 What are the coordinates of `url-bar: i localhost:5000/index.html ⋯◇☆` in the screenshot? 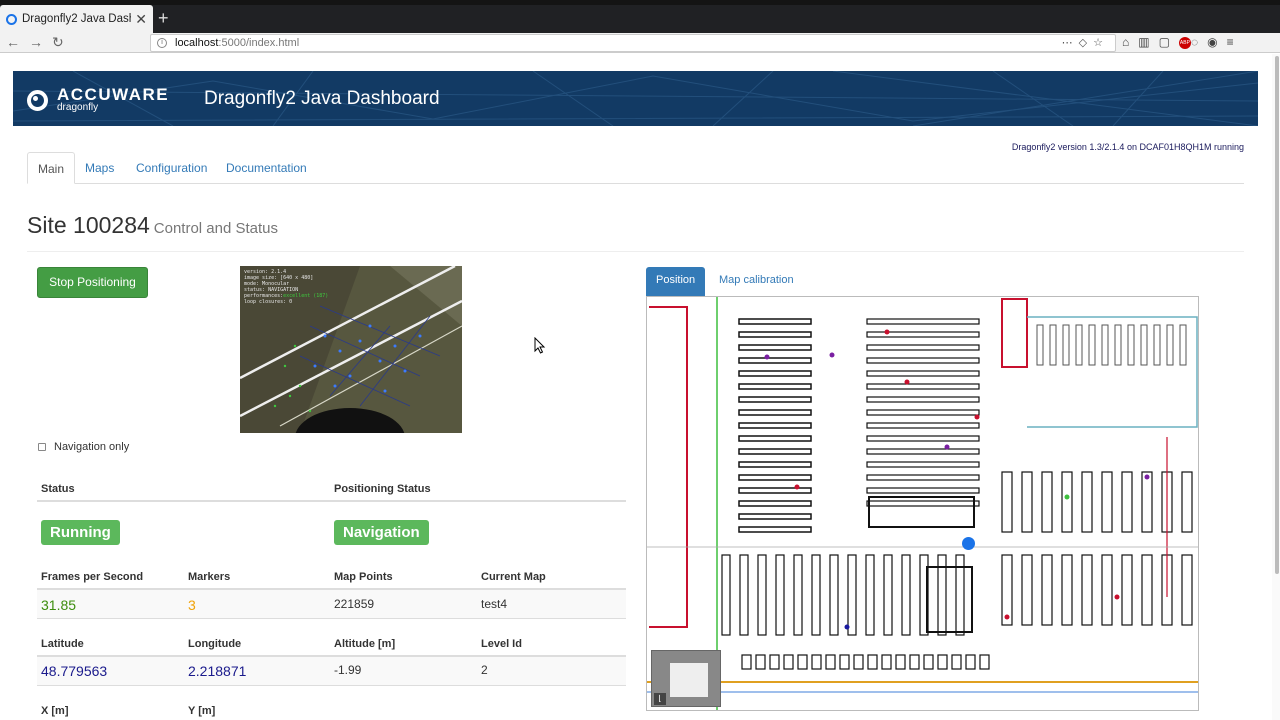 It's located at (633, 43).